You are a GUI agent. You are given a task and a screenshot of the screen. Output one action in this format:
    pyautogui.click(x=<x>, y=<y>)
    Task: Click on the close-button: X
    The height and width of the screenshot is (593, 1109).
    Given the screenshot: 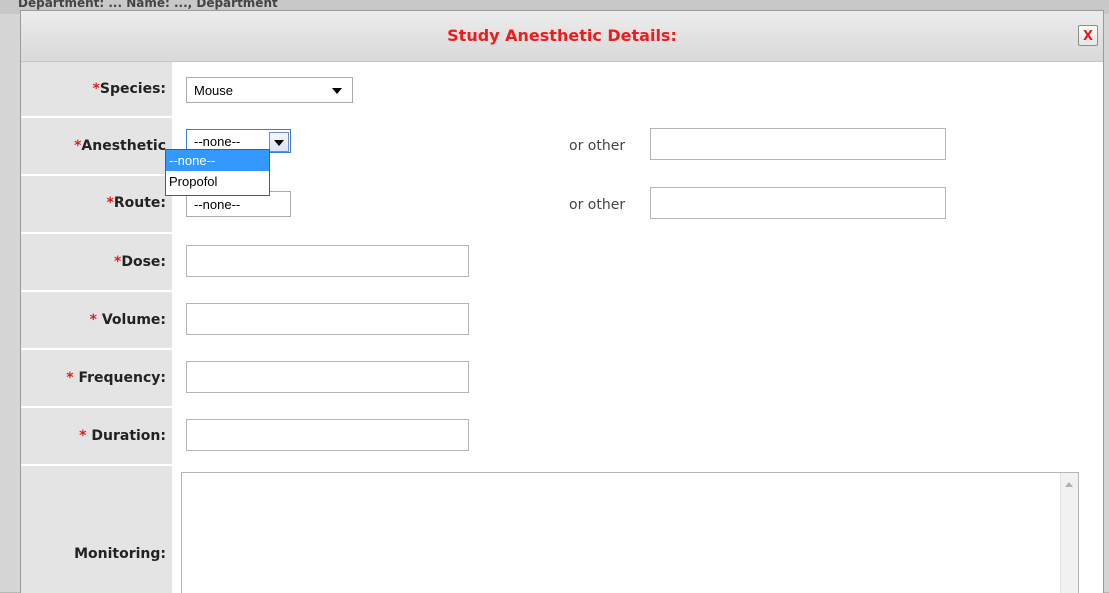 What is the action you would take?
    pyautogui.click(x=1088, y=35)
    